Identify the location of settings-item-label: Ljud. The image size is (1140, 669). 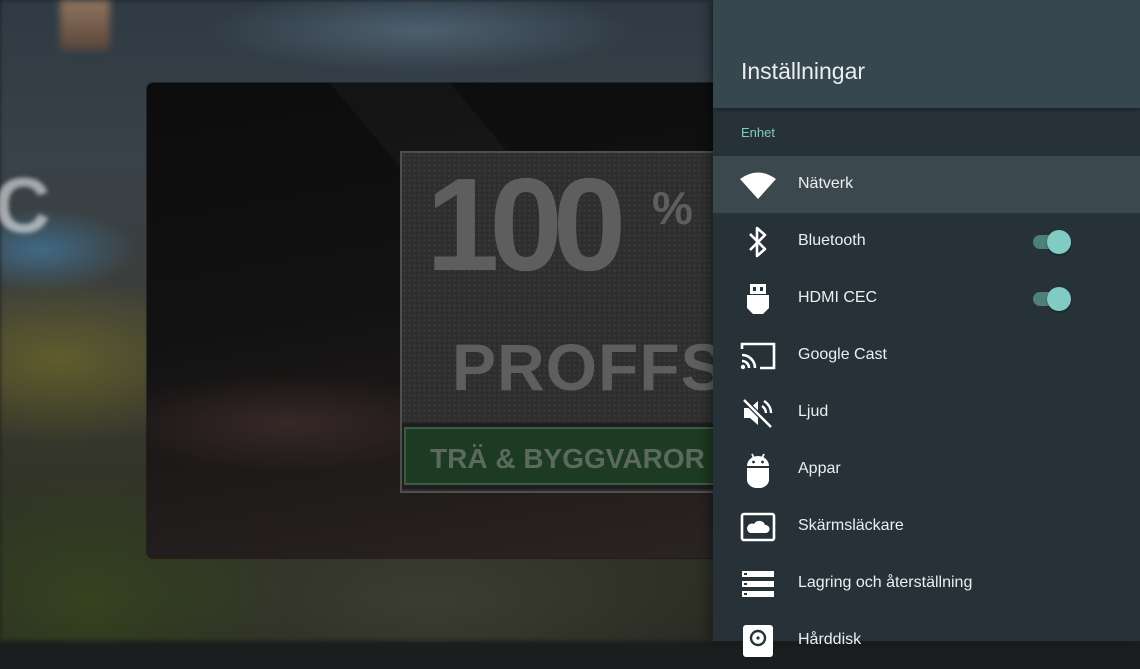
(813, 411).